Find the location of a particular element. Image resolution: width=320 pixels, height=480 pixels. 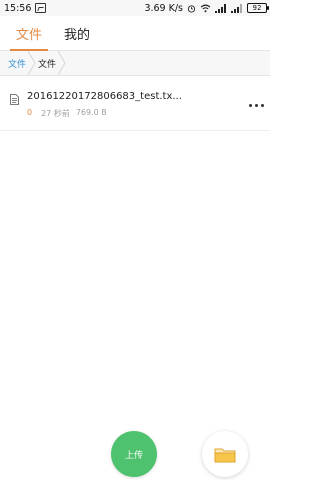

file-count: 0 is located at coordinates (30, 112).